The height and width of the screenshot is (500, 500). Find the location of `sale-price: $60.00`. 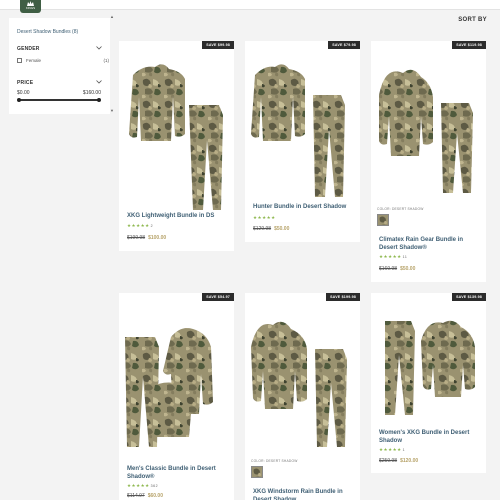

sale-price: $60.00 is located at coordinates (155, 496).